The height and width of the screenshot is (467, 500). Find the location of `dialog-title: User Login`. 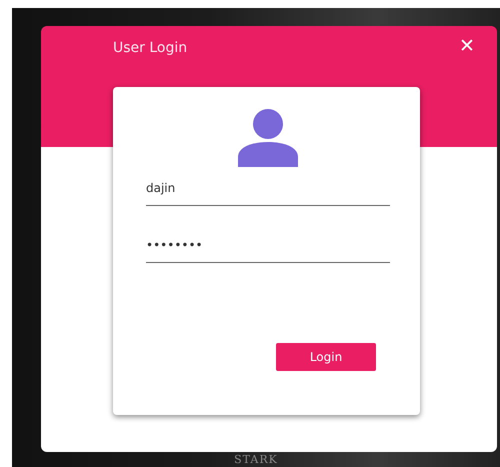

dialog-title: User Login is located at coordinates (150, 48).